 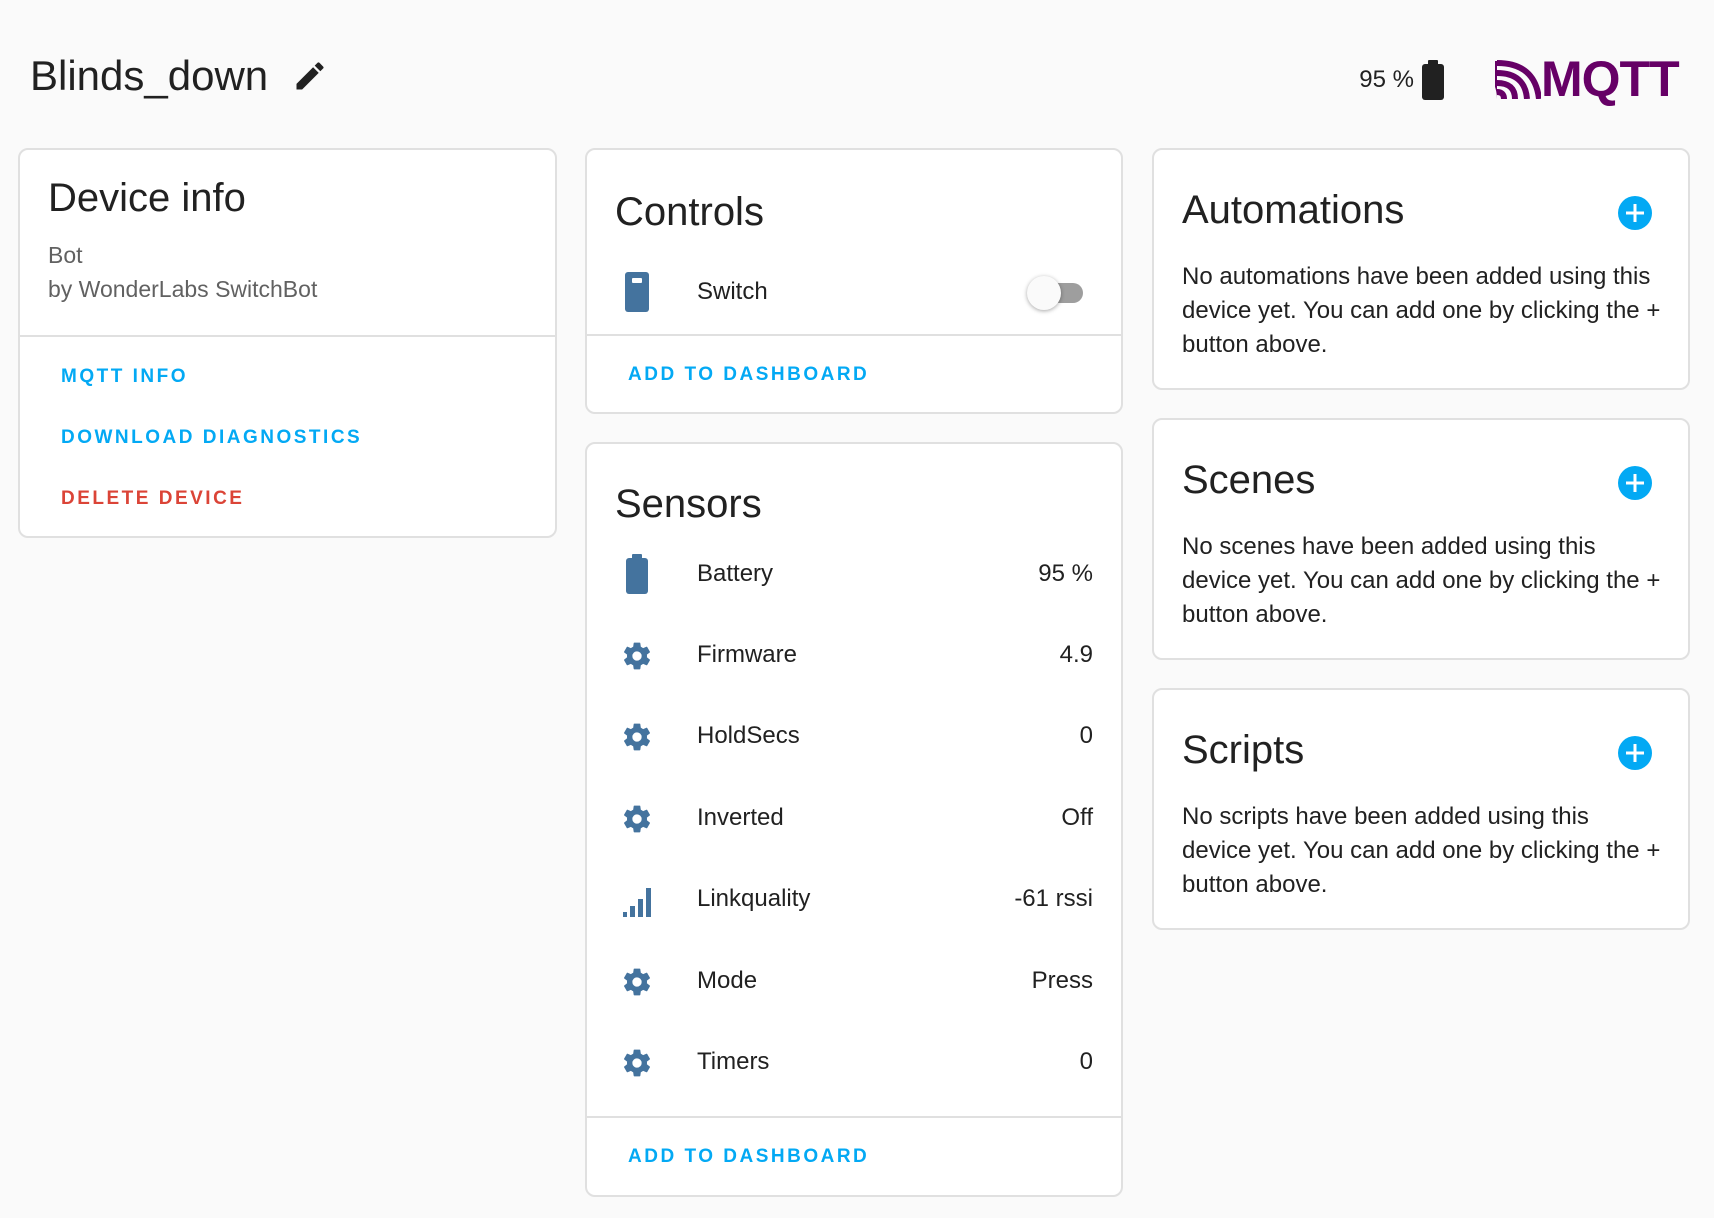 I want to click on toggle-thumb, so click(x=1044, y=293).